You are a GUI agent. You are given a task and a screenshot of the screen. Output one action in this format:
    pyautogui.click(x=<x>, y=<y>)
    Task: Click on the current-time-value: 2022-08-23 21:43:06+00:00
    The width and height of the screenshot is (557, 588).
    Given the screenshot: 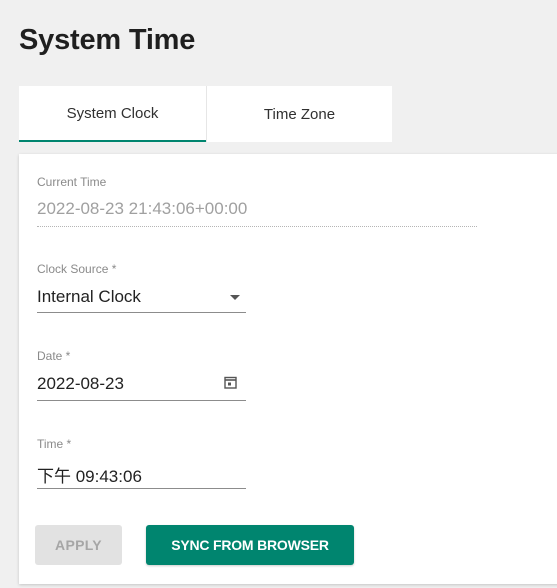 What is the action you would take?
    pyautogui.click(x=142, y=208)
    